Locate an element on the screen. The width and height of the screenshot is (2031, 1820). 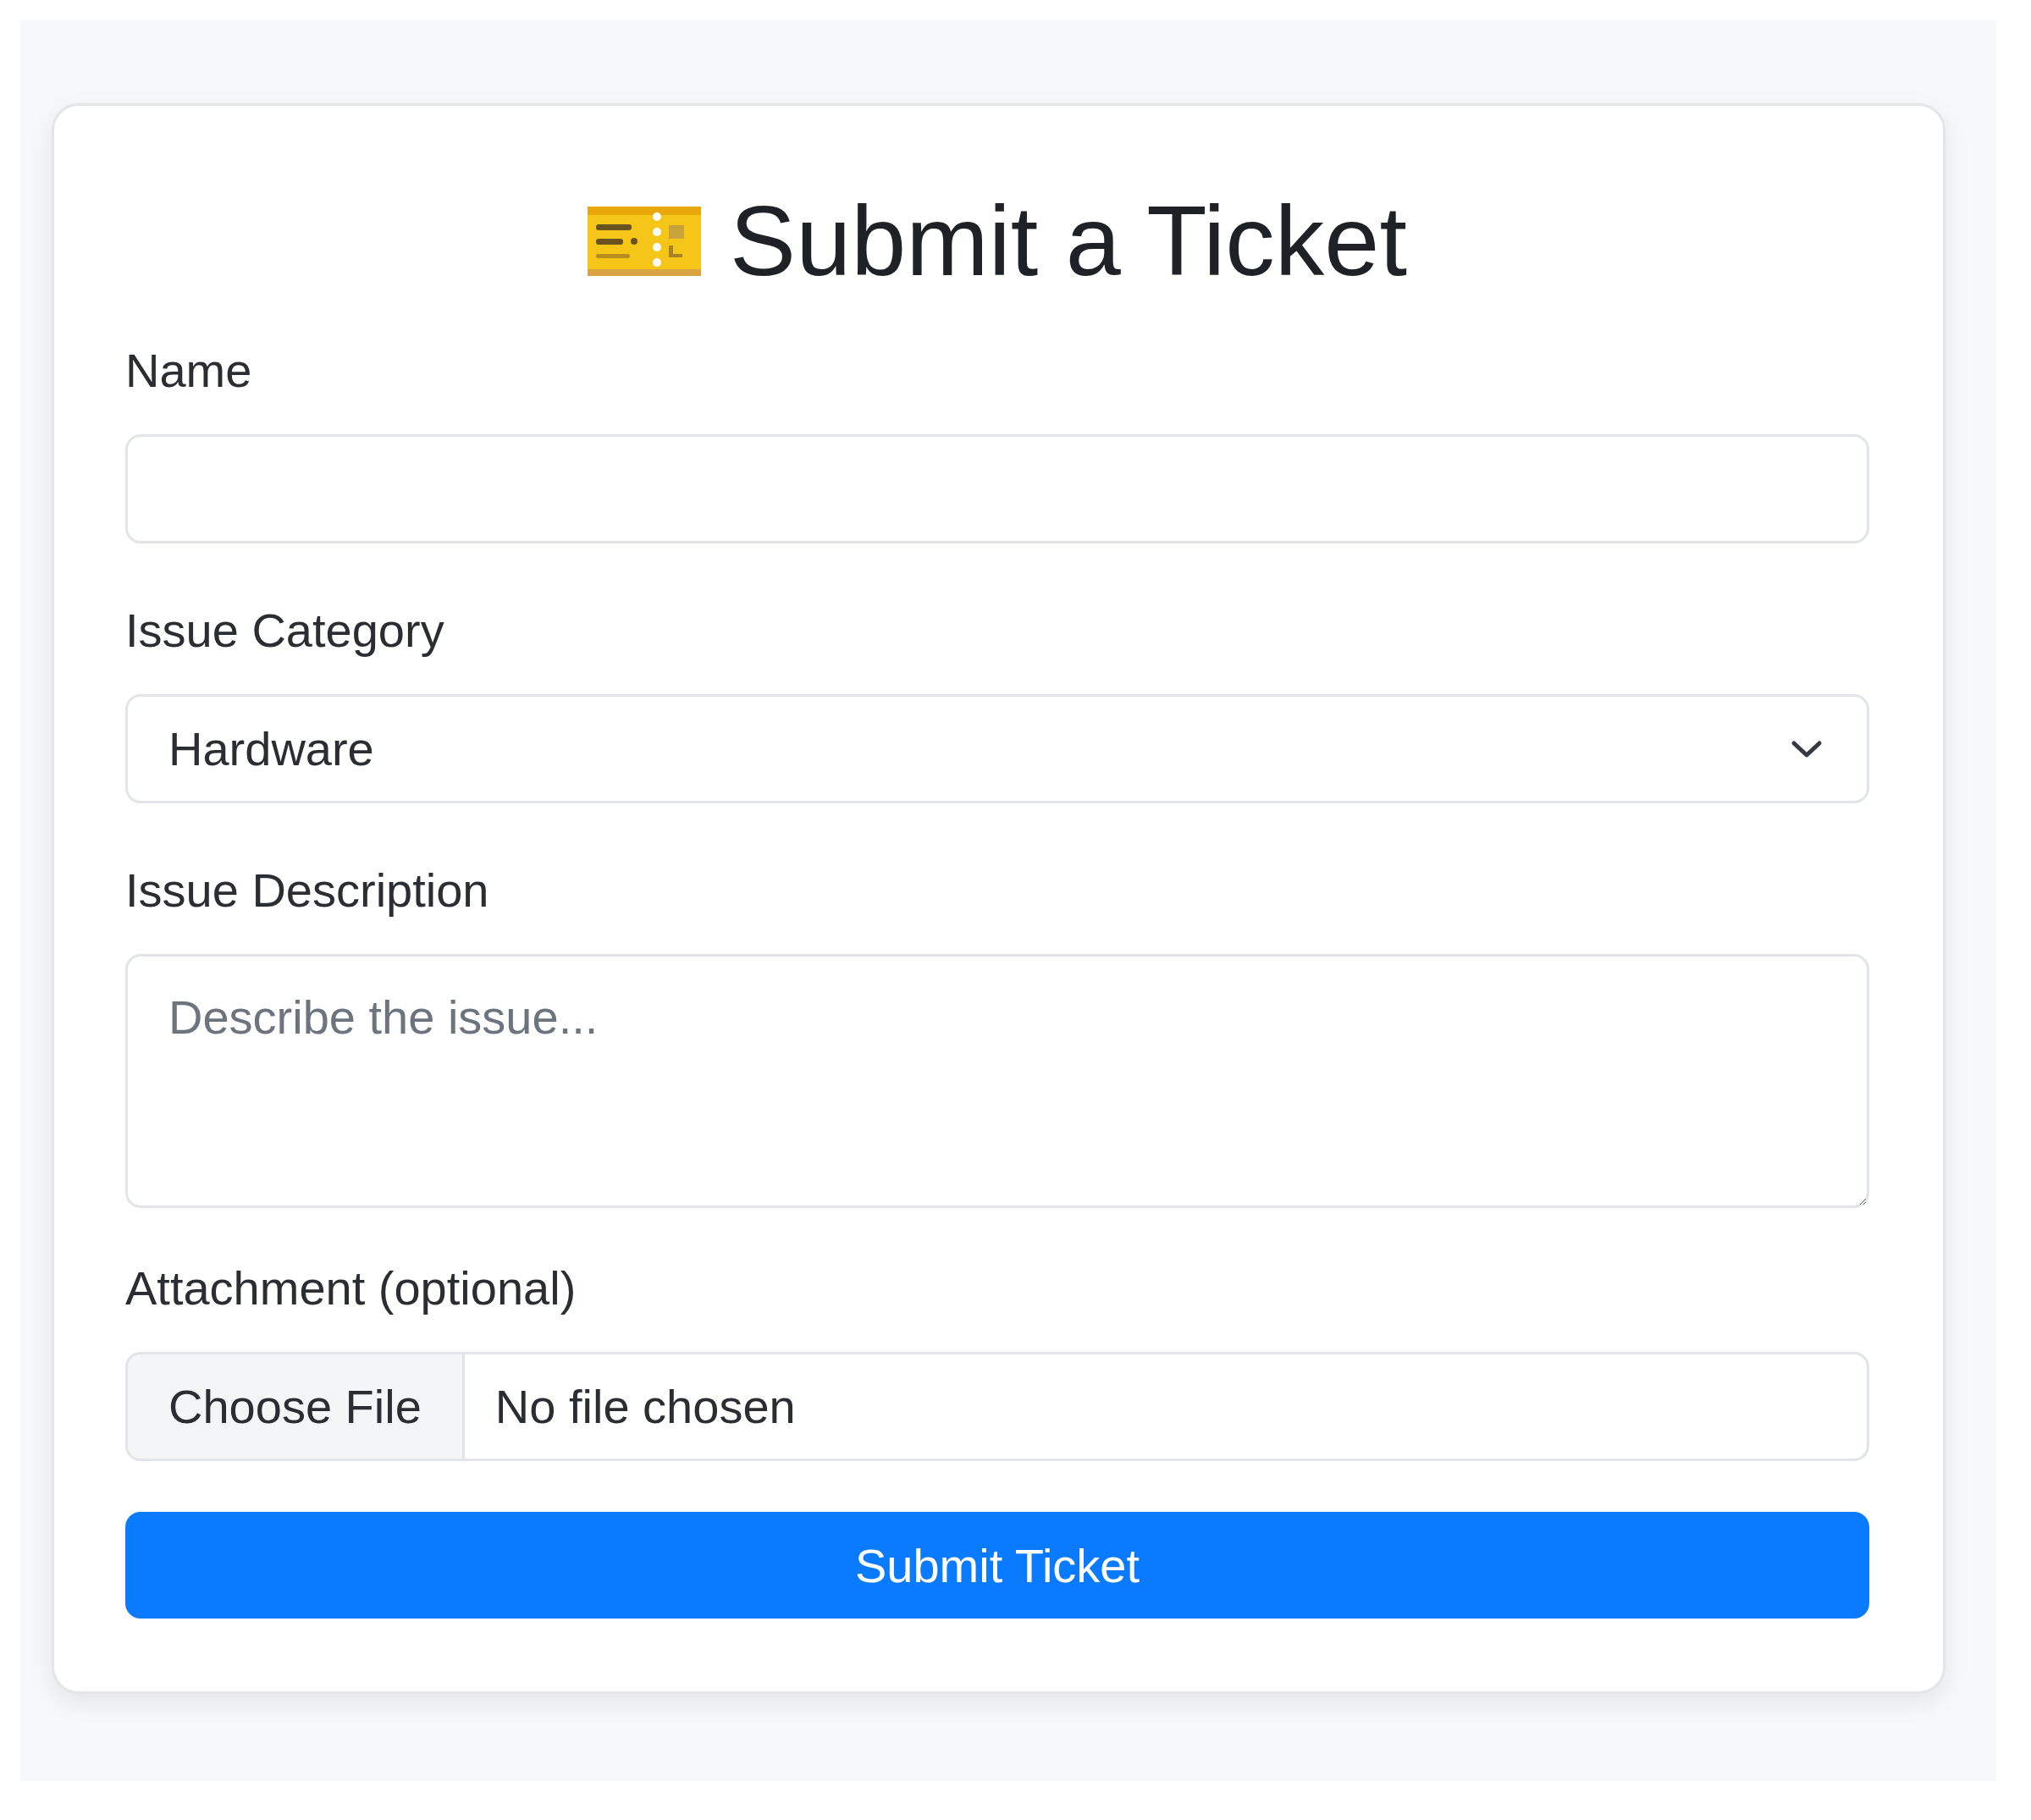
name-input is located at coordinates (997, 489).